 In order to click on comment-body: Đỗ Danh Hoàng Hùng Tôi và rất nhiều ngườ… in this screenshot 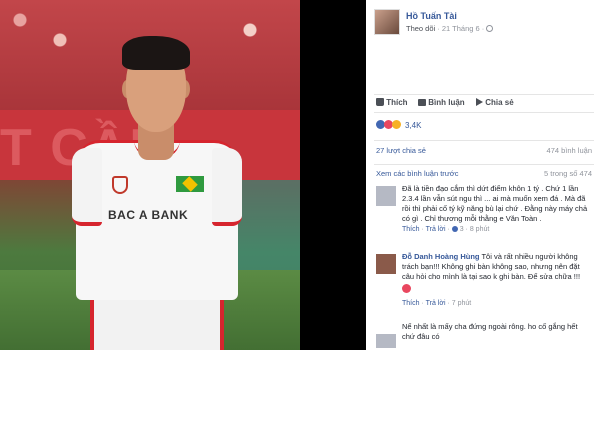, I will do `click(497, 280)`.